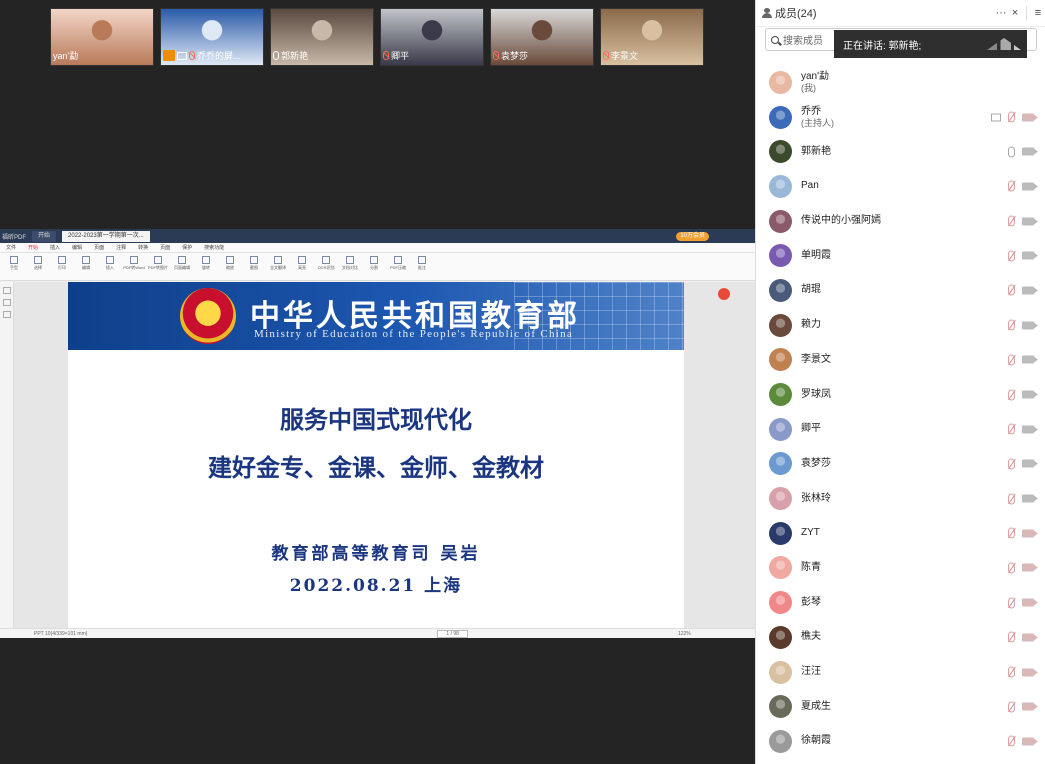  What do you see at coordinates (900, 221) in the screenshot?
I see `member-row: 传说中的小强阿嫣` at bounding box center [900, 221].